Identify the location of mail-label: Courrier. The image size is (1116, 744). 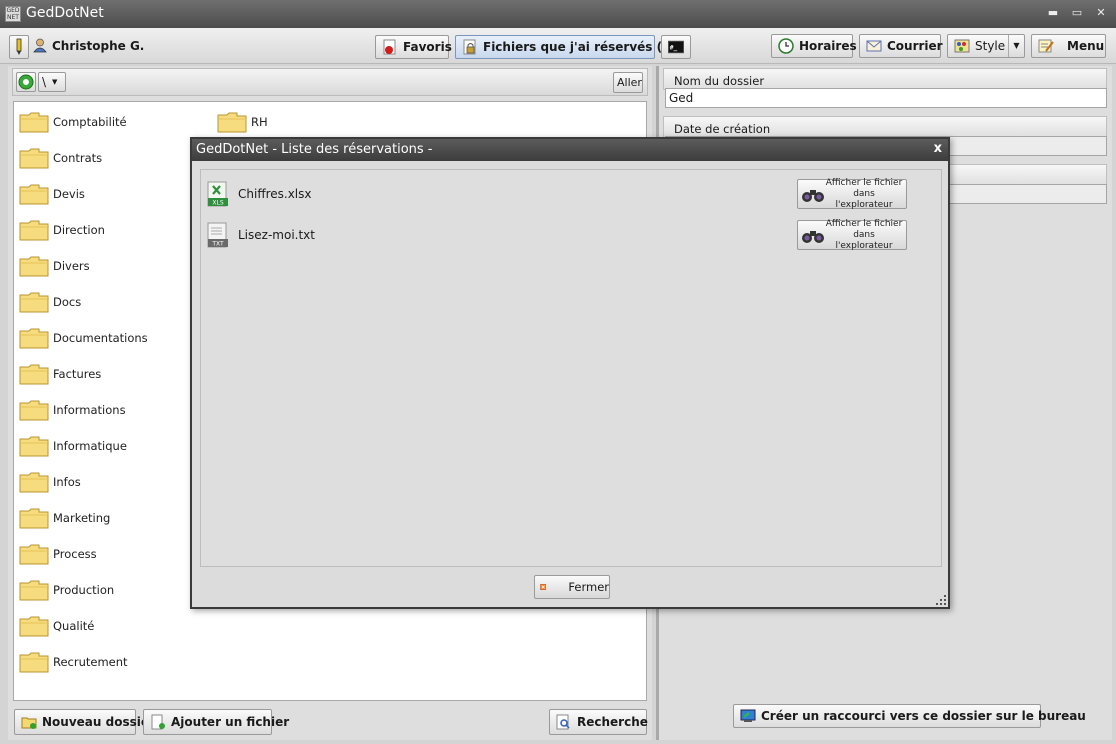
(915, 46).